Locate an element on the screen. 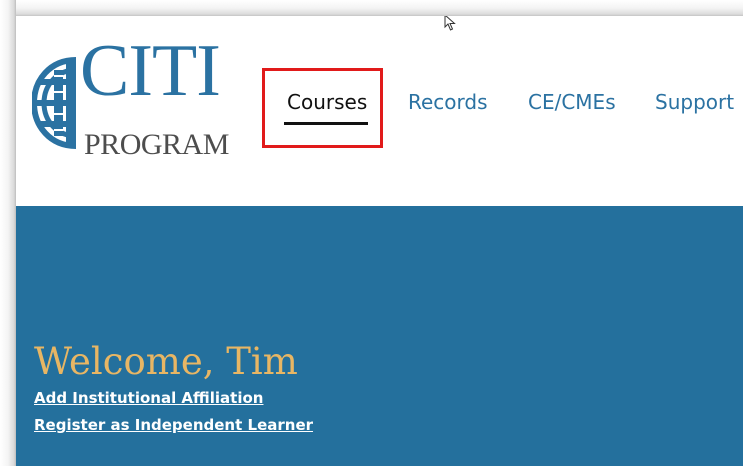  nav-item-records: Records is located at coordinates (448, 102).